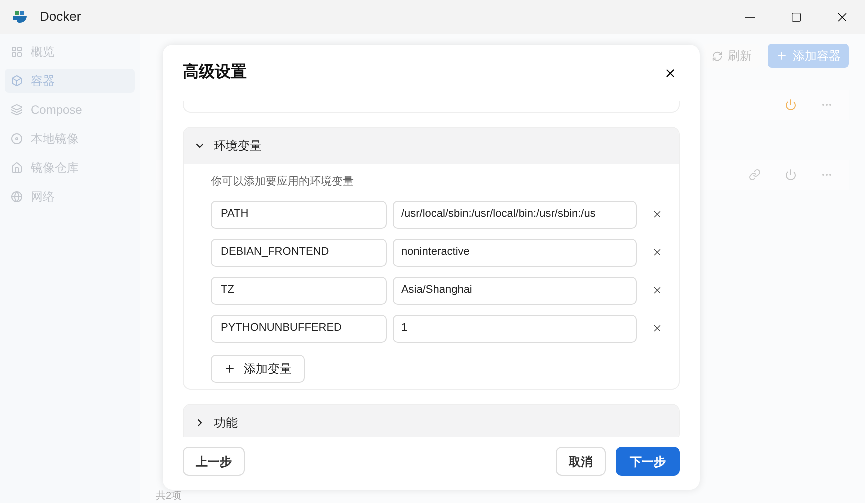 The height and width of the screenshot is (503, 865). I want to click on section-header: 功能, so click(431, 420).